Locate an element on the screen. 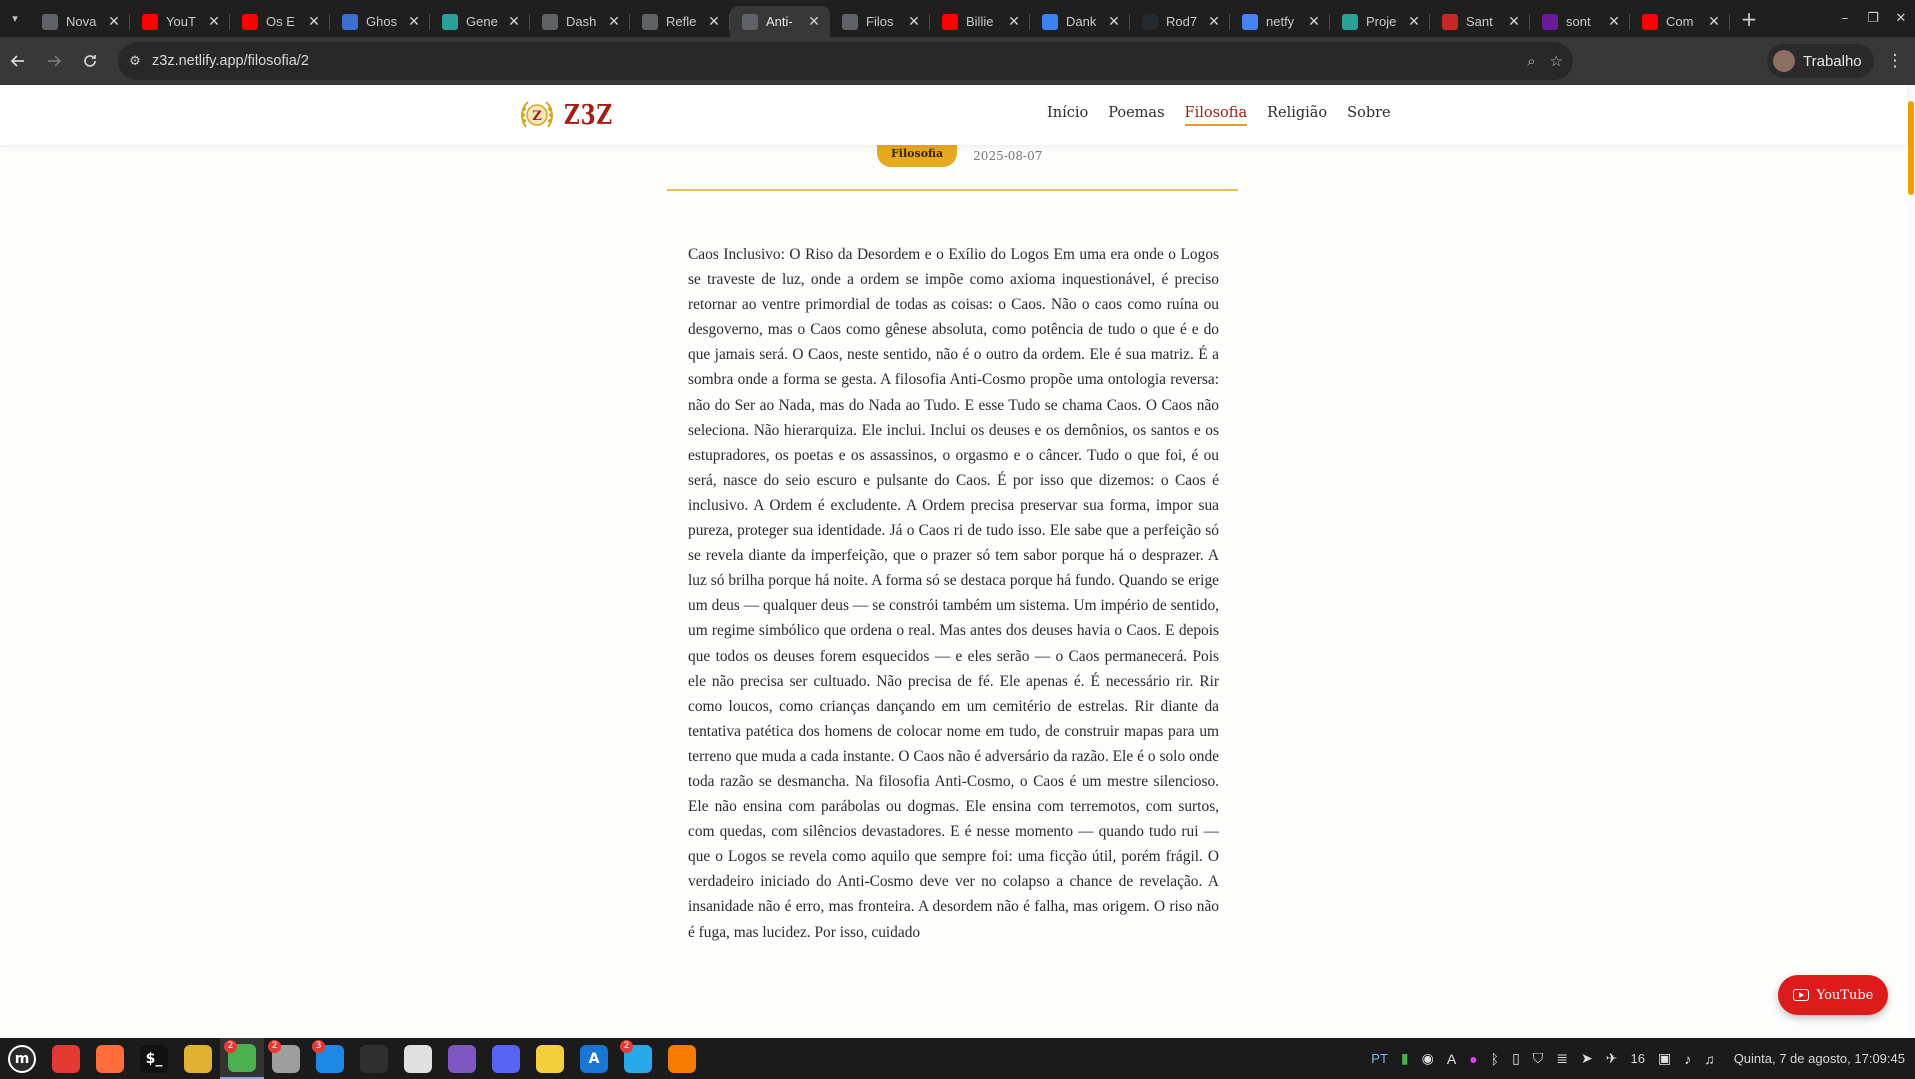 This screenshot has height=1079, width=1915. browser-tab: Refle ✕ is located at coordinates (680, 21).